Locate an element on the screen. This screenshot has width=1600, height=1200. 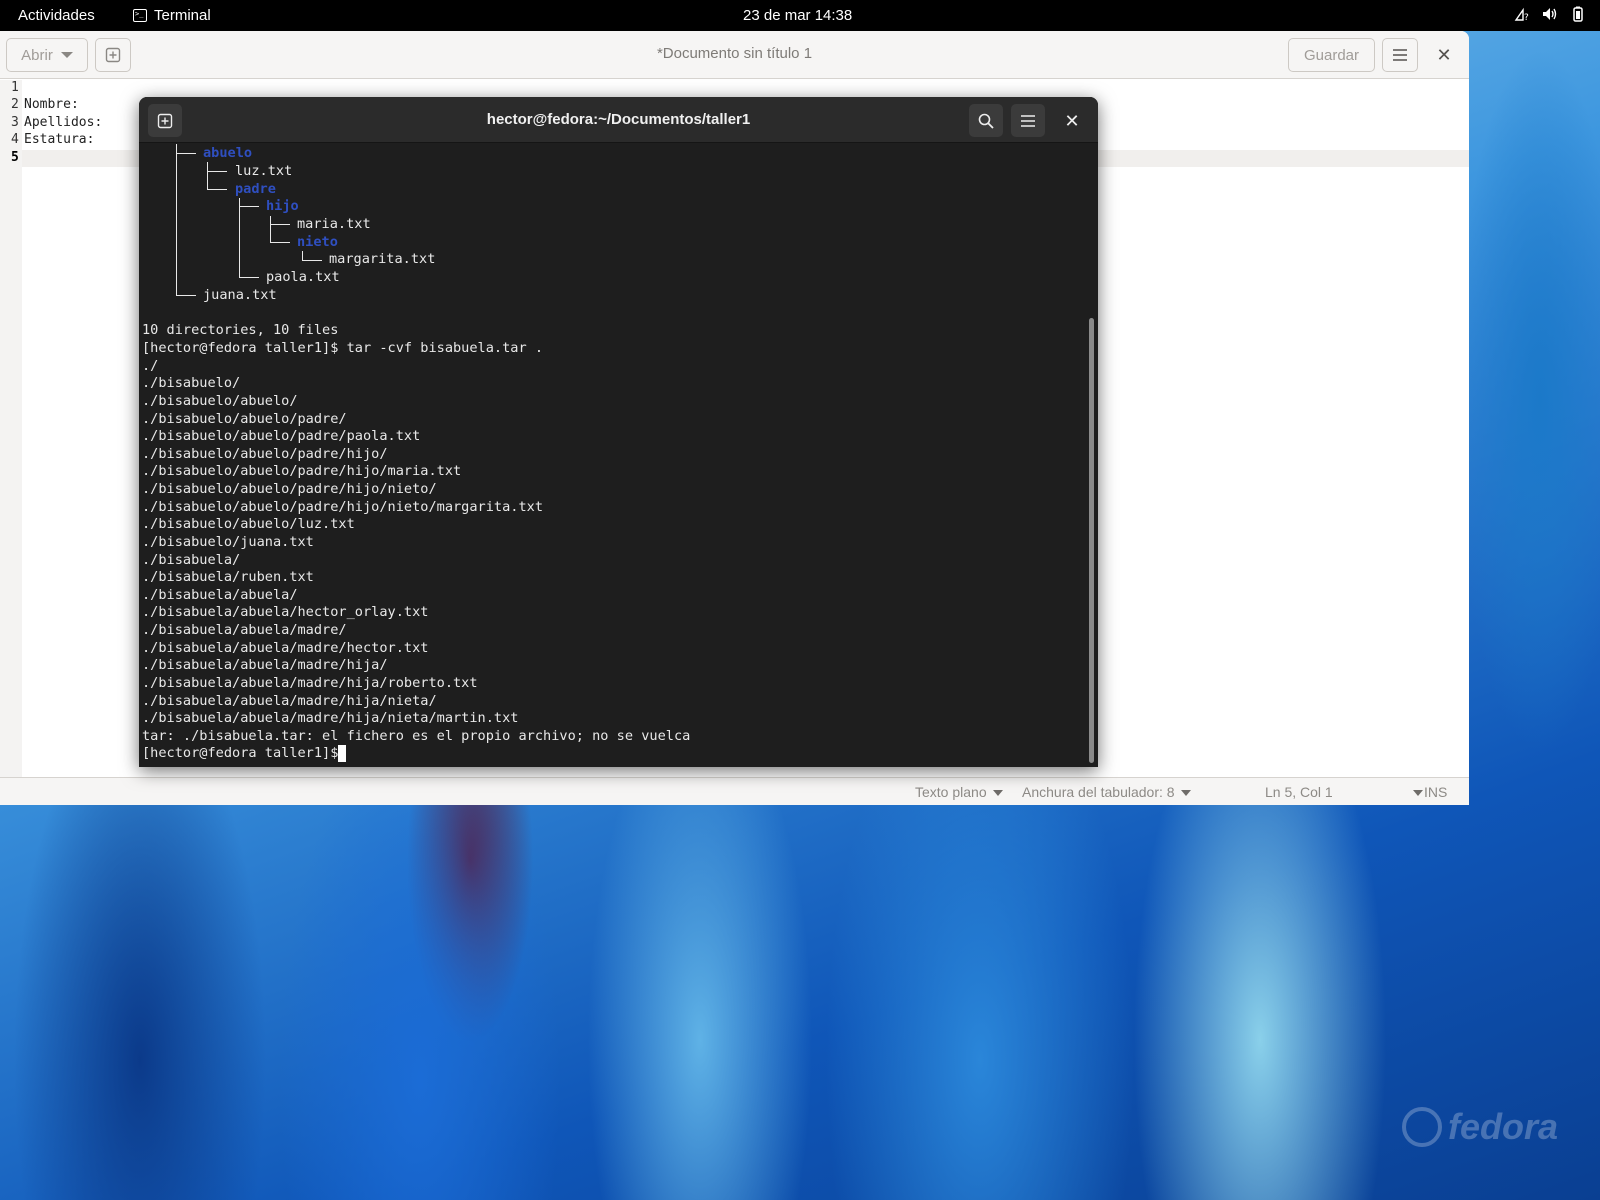
cursor-position-selector: Ln 5, Col 1 is located at coordinates (1344, 792).